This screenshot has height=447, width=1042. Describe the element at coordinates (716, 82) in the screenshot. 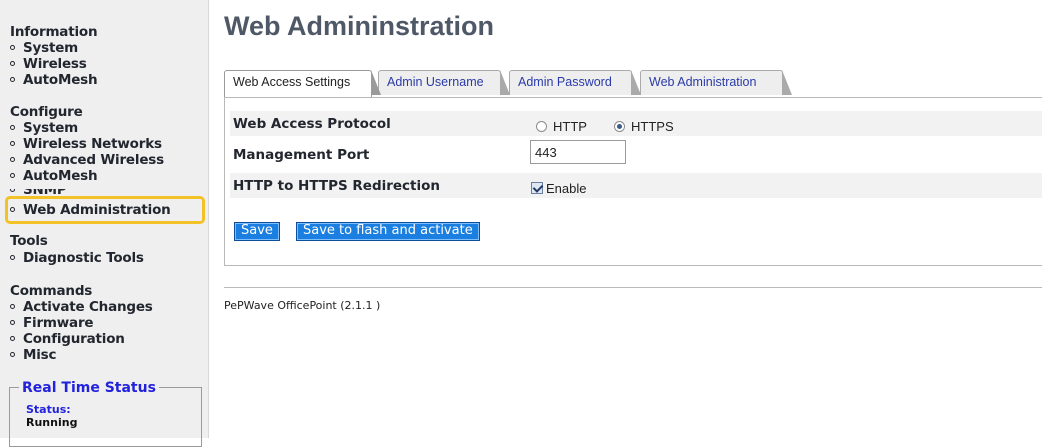

I see `tab-web-administration: Web Administration` at that location.